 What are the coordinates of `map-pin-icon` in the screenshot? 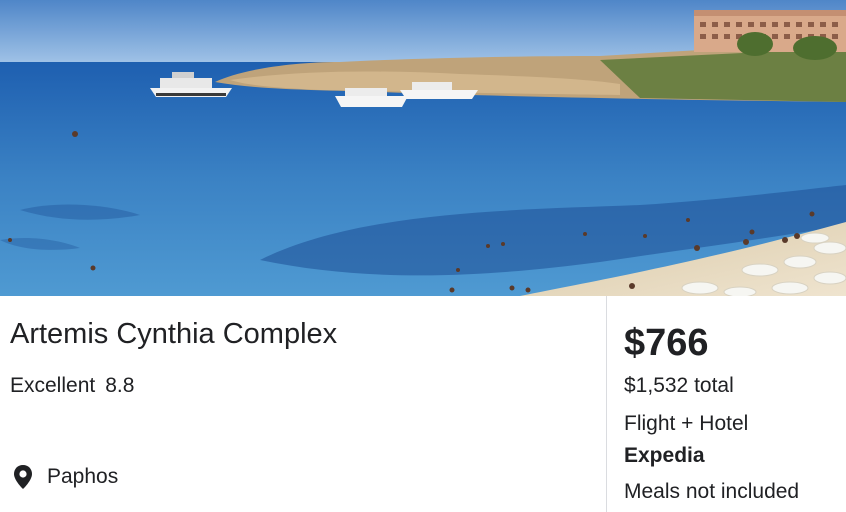 It's located at (23, 477).